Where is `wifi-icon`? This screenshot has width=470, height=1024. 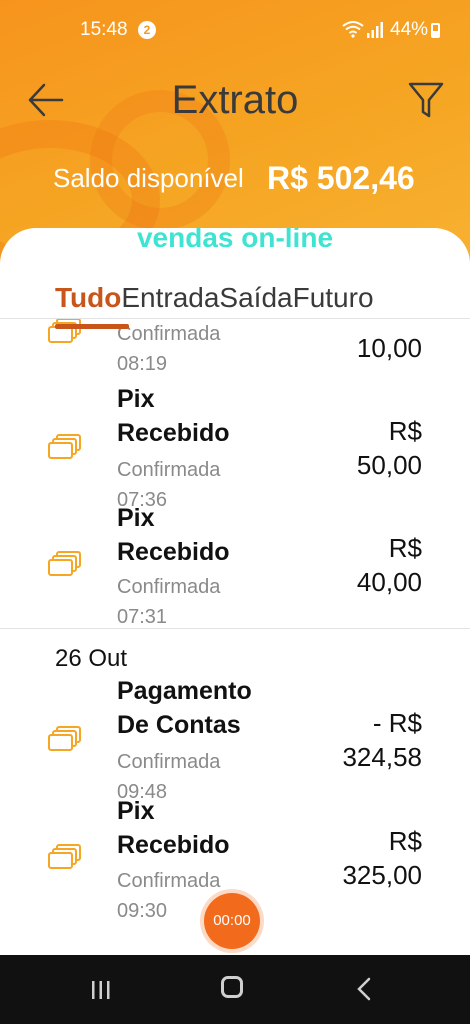
wifi-icon is located at coordinates (353, 29).